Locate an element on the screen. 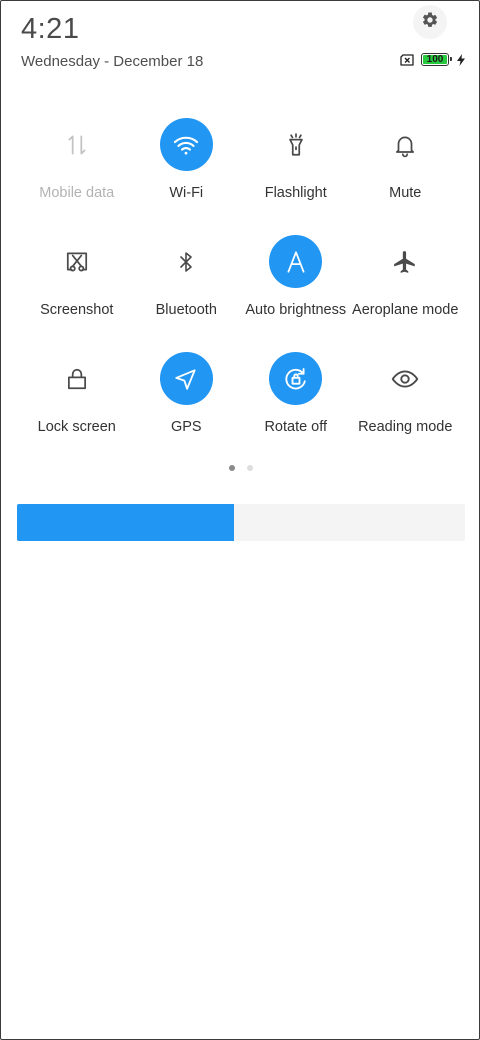  tile-bluetooth: Bluetooth is located at coordinates (187, 293).